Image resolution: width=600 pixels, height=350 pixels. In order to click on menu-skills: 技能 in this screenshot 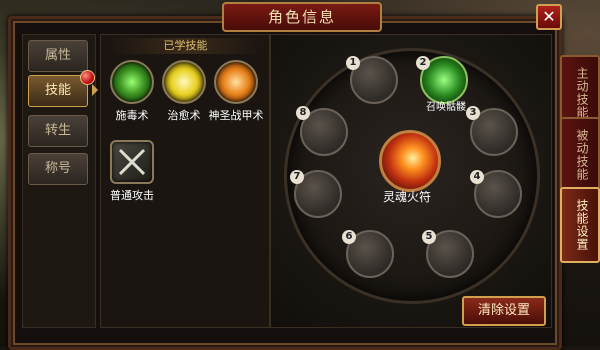, I will do `click(58, 91)`.